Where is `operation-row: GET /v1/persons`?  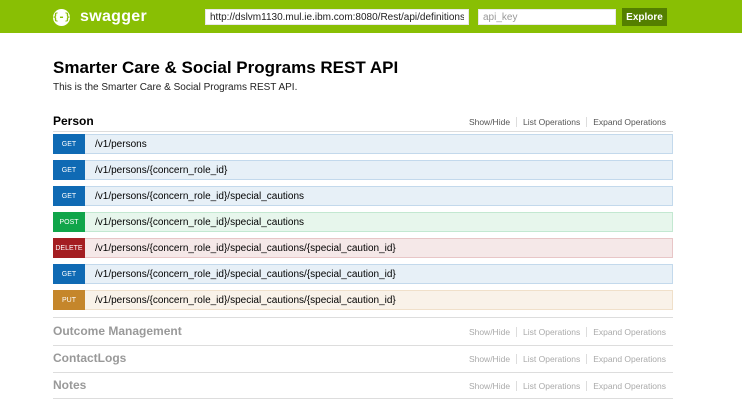
operation-row: GET /v1/persons is located at coordinates (363, 144).